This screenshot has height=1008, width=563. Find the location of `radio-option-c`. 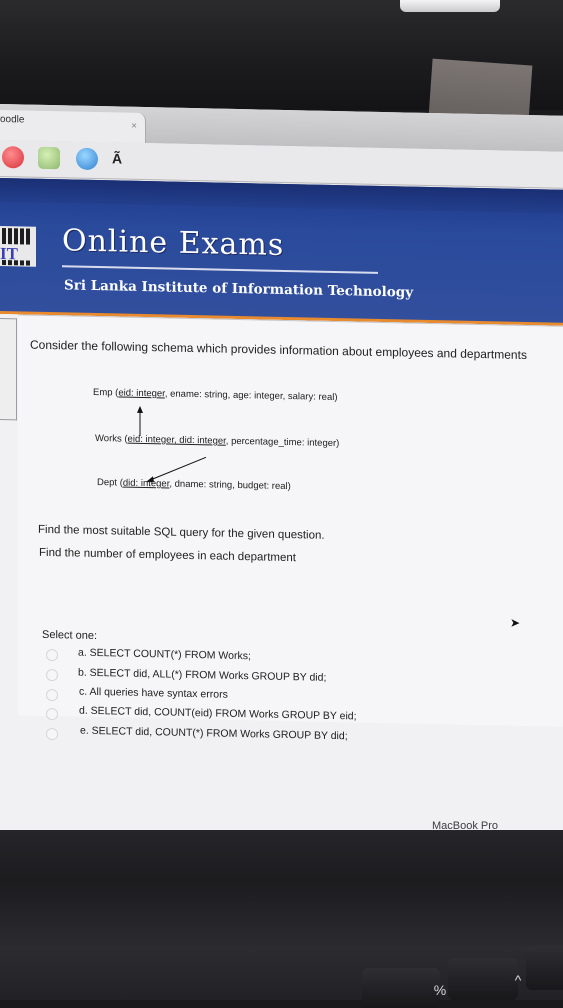

radio-option-c is located at coordinates (52, 695).